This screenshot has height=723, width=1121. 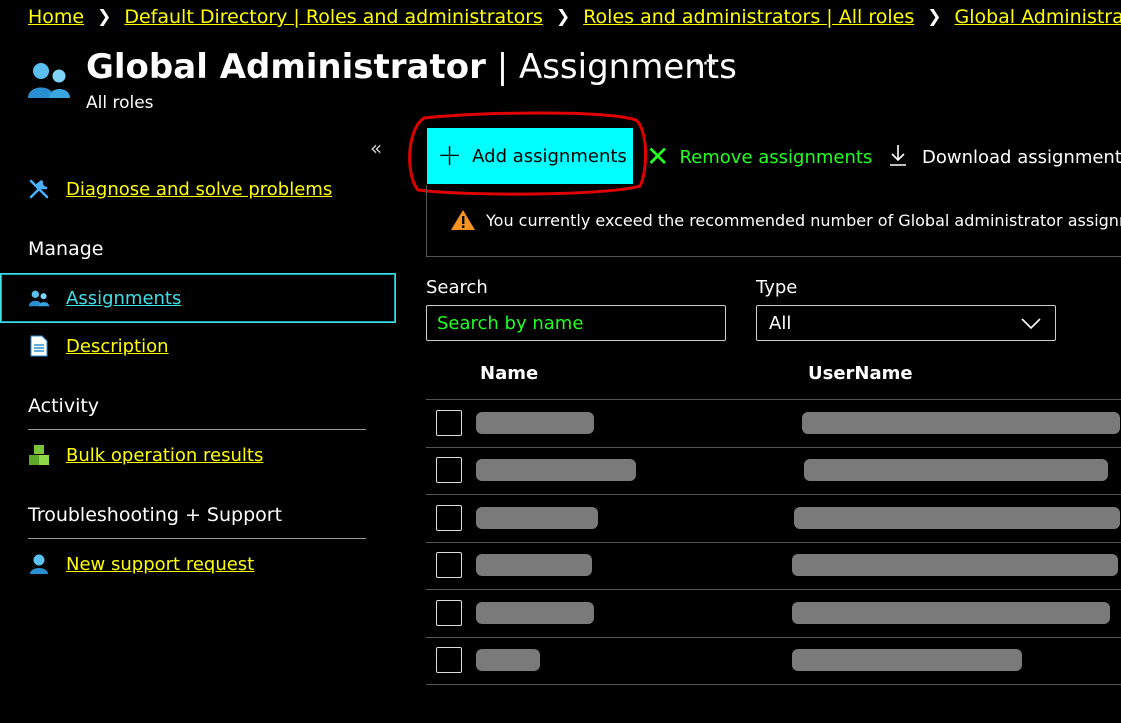 I want to click on table-header-divider, so click(x=773, y=399).